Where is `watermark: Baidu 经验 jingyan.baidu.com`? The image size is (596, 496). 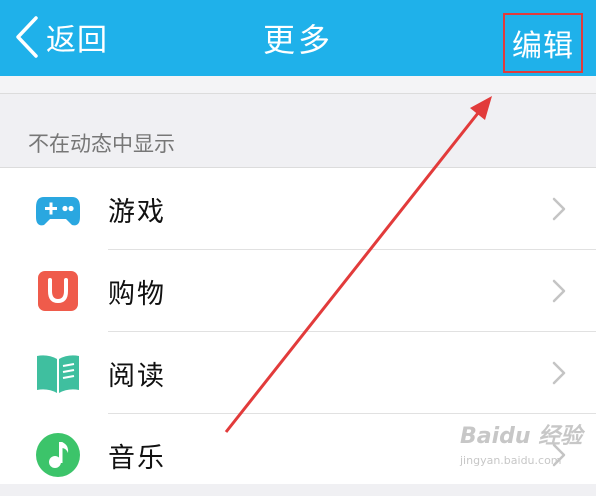
watermark: Baidu 经验 jingyan.baidu.com is located at coordinates (523, 442).